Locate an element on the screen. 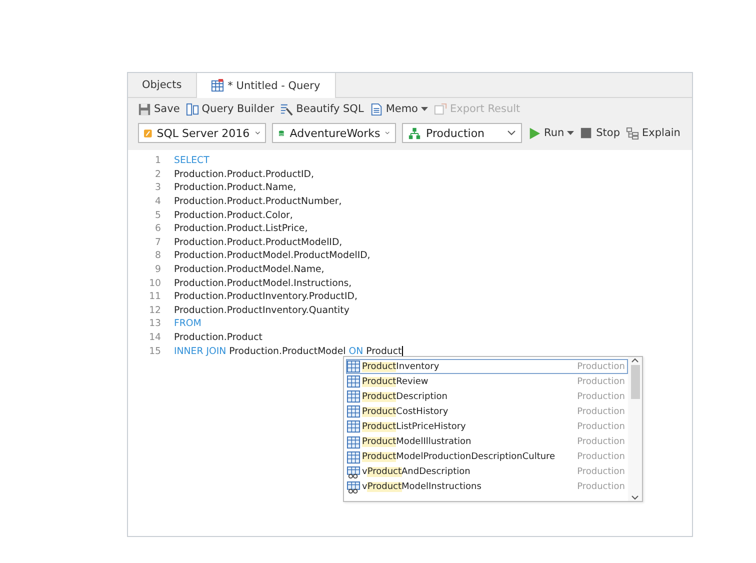  code-line: Production.Product.Name, is located at coordinates (235, 188).